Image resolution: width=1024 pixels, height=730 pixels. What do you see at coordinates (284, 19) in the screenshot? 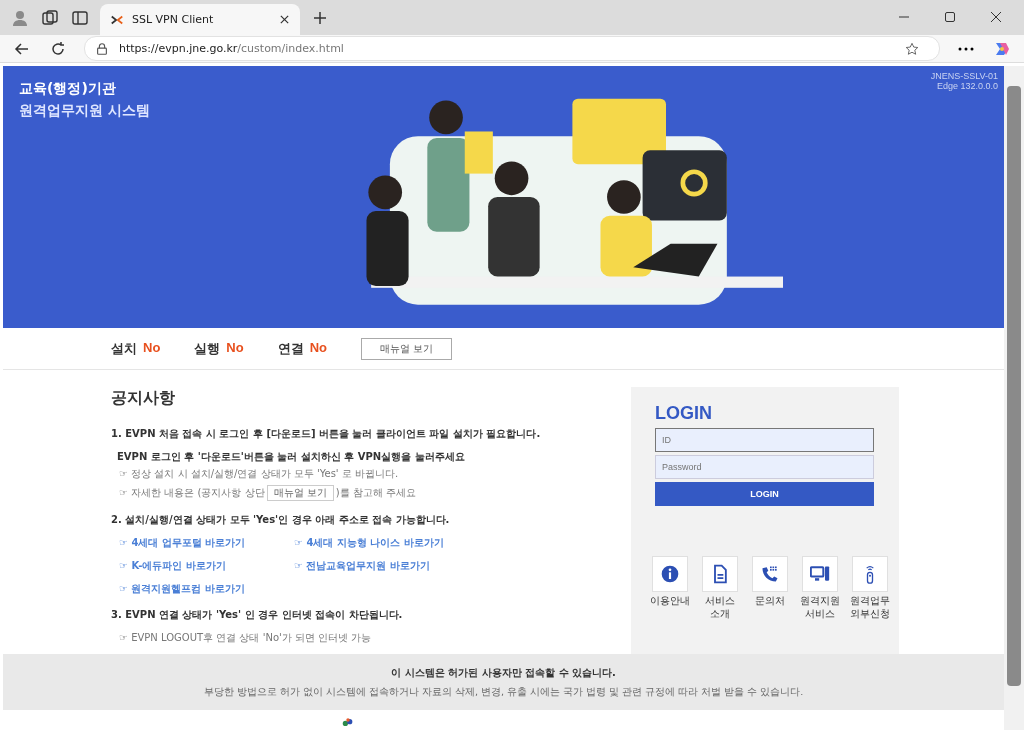
I see `close-icon` at bounding box center [284, 19].